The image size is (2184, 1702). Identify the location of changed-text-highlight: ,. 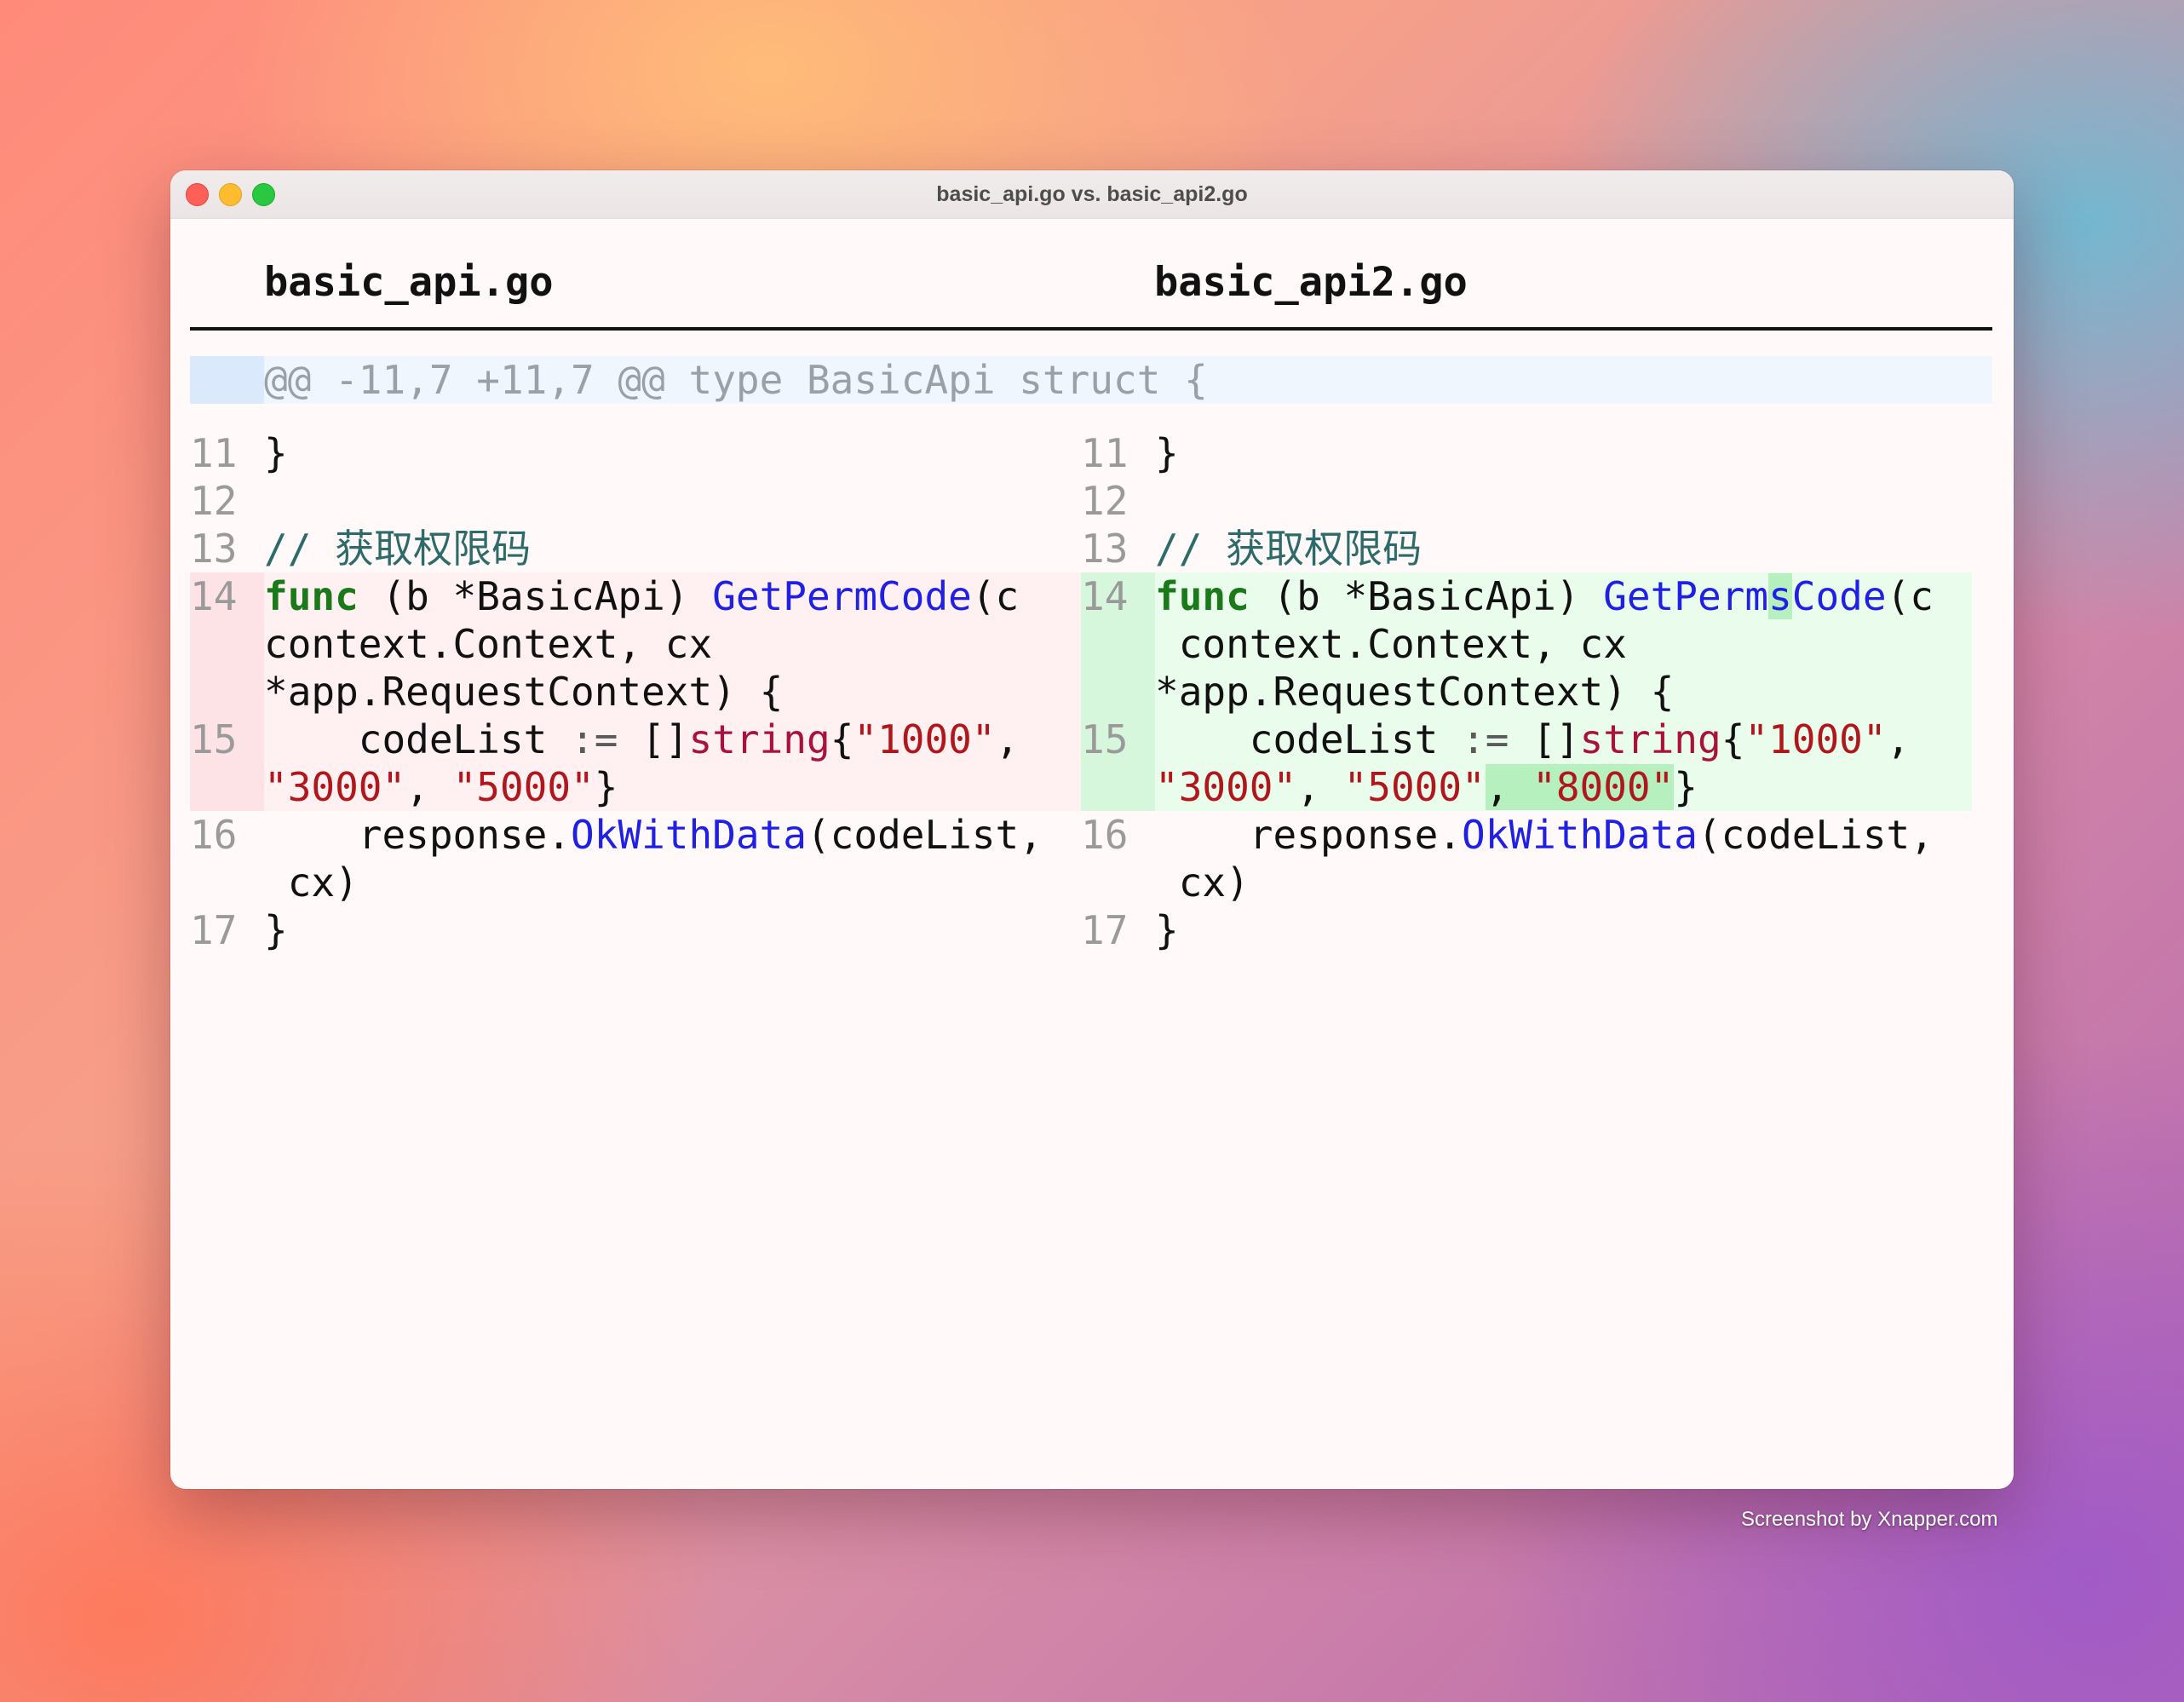
(1509, 787).